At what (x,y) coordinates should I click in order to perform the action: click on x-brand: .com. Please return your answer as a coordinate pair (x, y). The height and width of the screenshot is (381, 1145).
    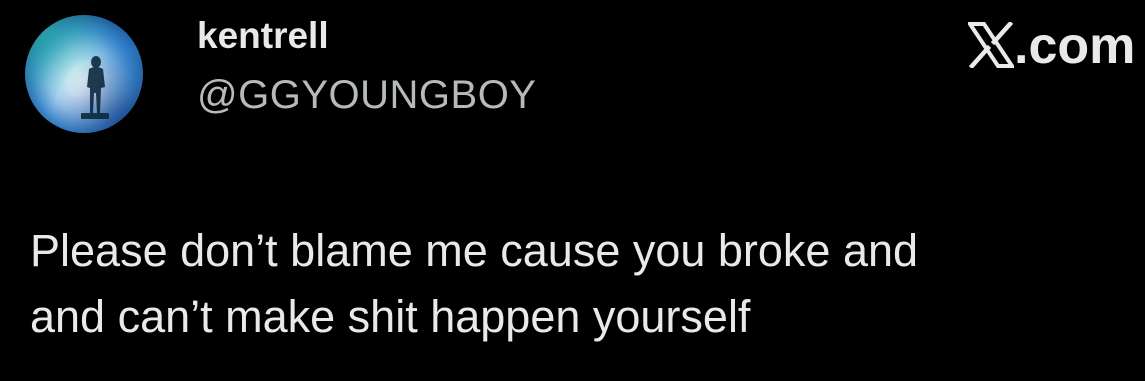
    Looking at the image, I should click on (1051, 46).